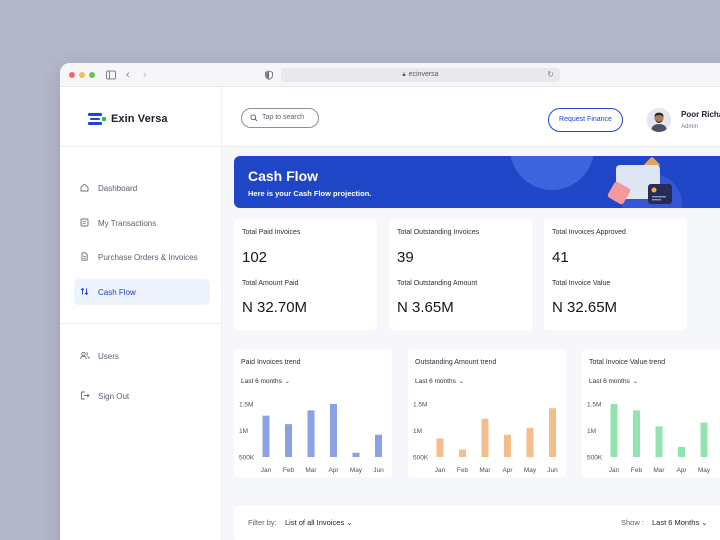 The width and height of the screenshot is (720, 540). I want to click on filter-dropdown: List of all Invoices ⌄, so click(319, 522).